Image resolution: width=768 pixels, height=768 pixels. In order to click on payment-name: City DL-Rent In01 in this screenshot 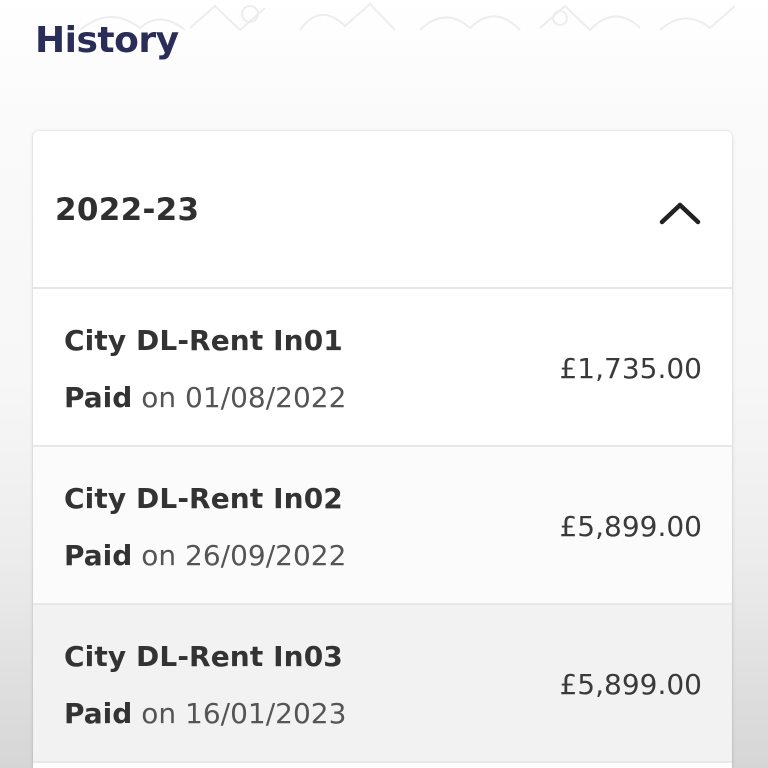, I will do `click(203, 340)`.